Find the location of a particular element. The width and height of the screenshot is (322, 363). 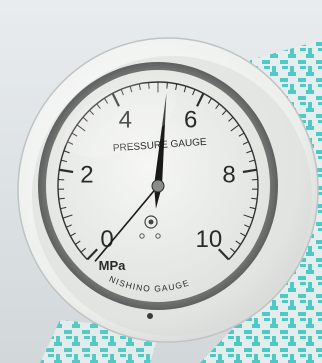

gauge-unit: MPa is located at coordinates (113, 265).